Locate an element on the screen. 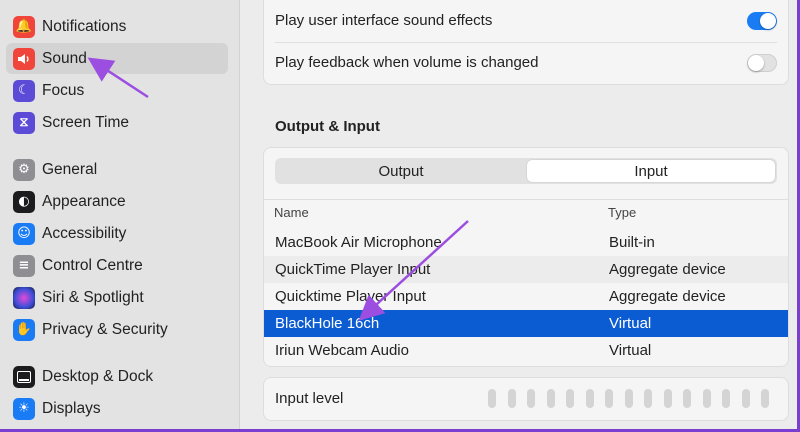 The width and height of the screenshot is (800, 432). table-row: Iriun Webcam Audio Virtual is located at coordinates (526, 350).